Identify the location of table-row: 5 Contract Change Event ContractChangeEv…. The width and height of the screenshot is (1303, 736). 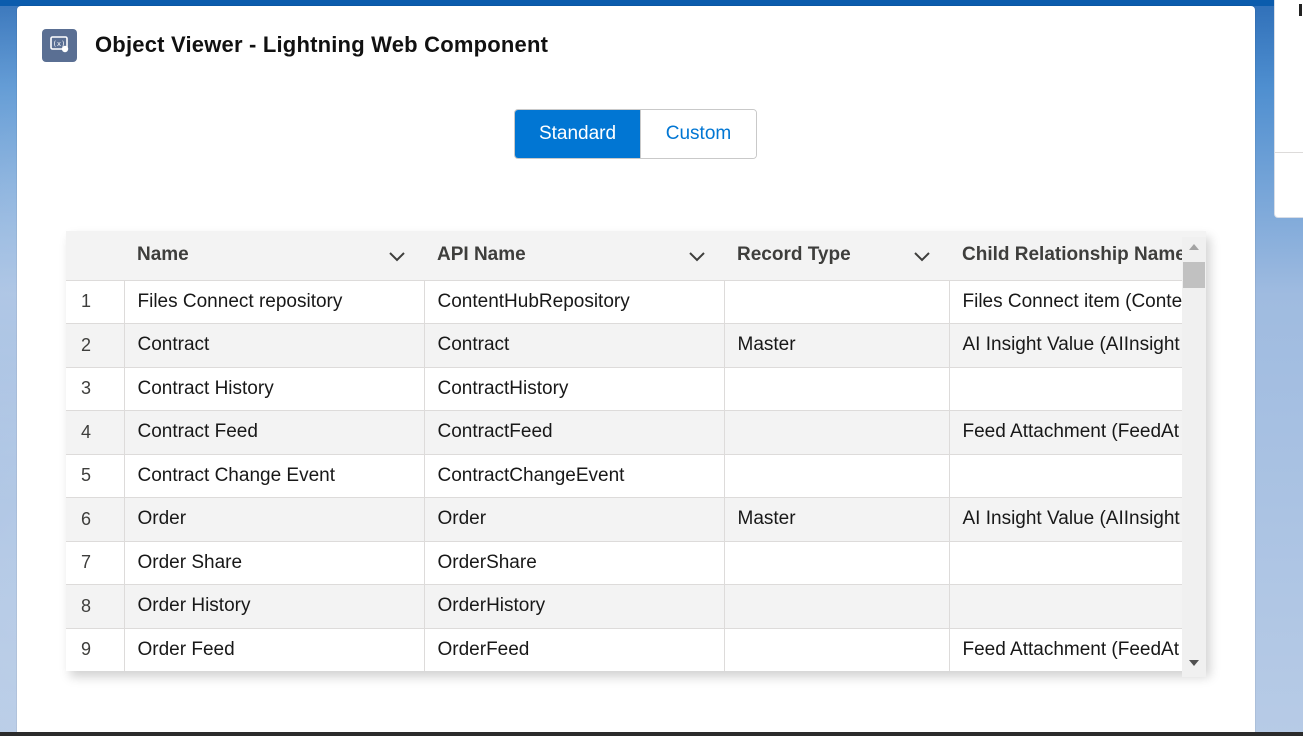
(636, 476).